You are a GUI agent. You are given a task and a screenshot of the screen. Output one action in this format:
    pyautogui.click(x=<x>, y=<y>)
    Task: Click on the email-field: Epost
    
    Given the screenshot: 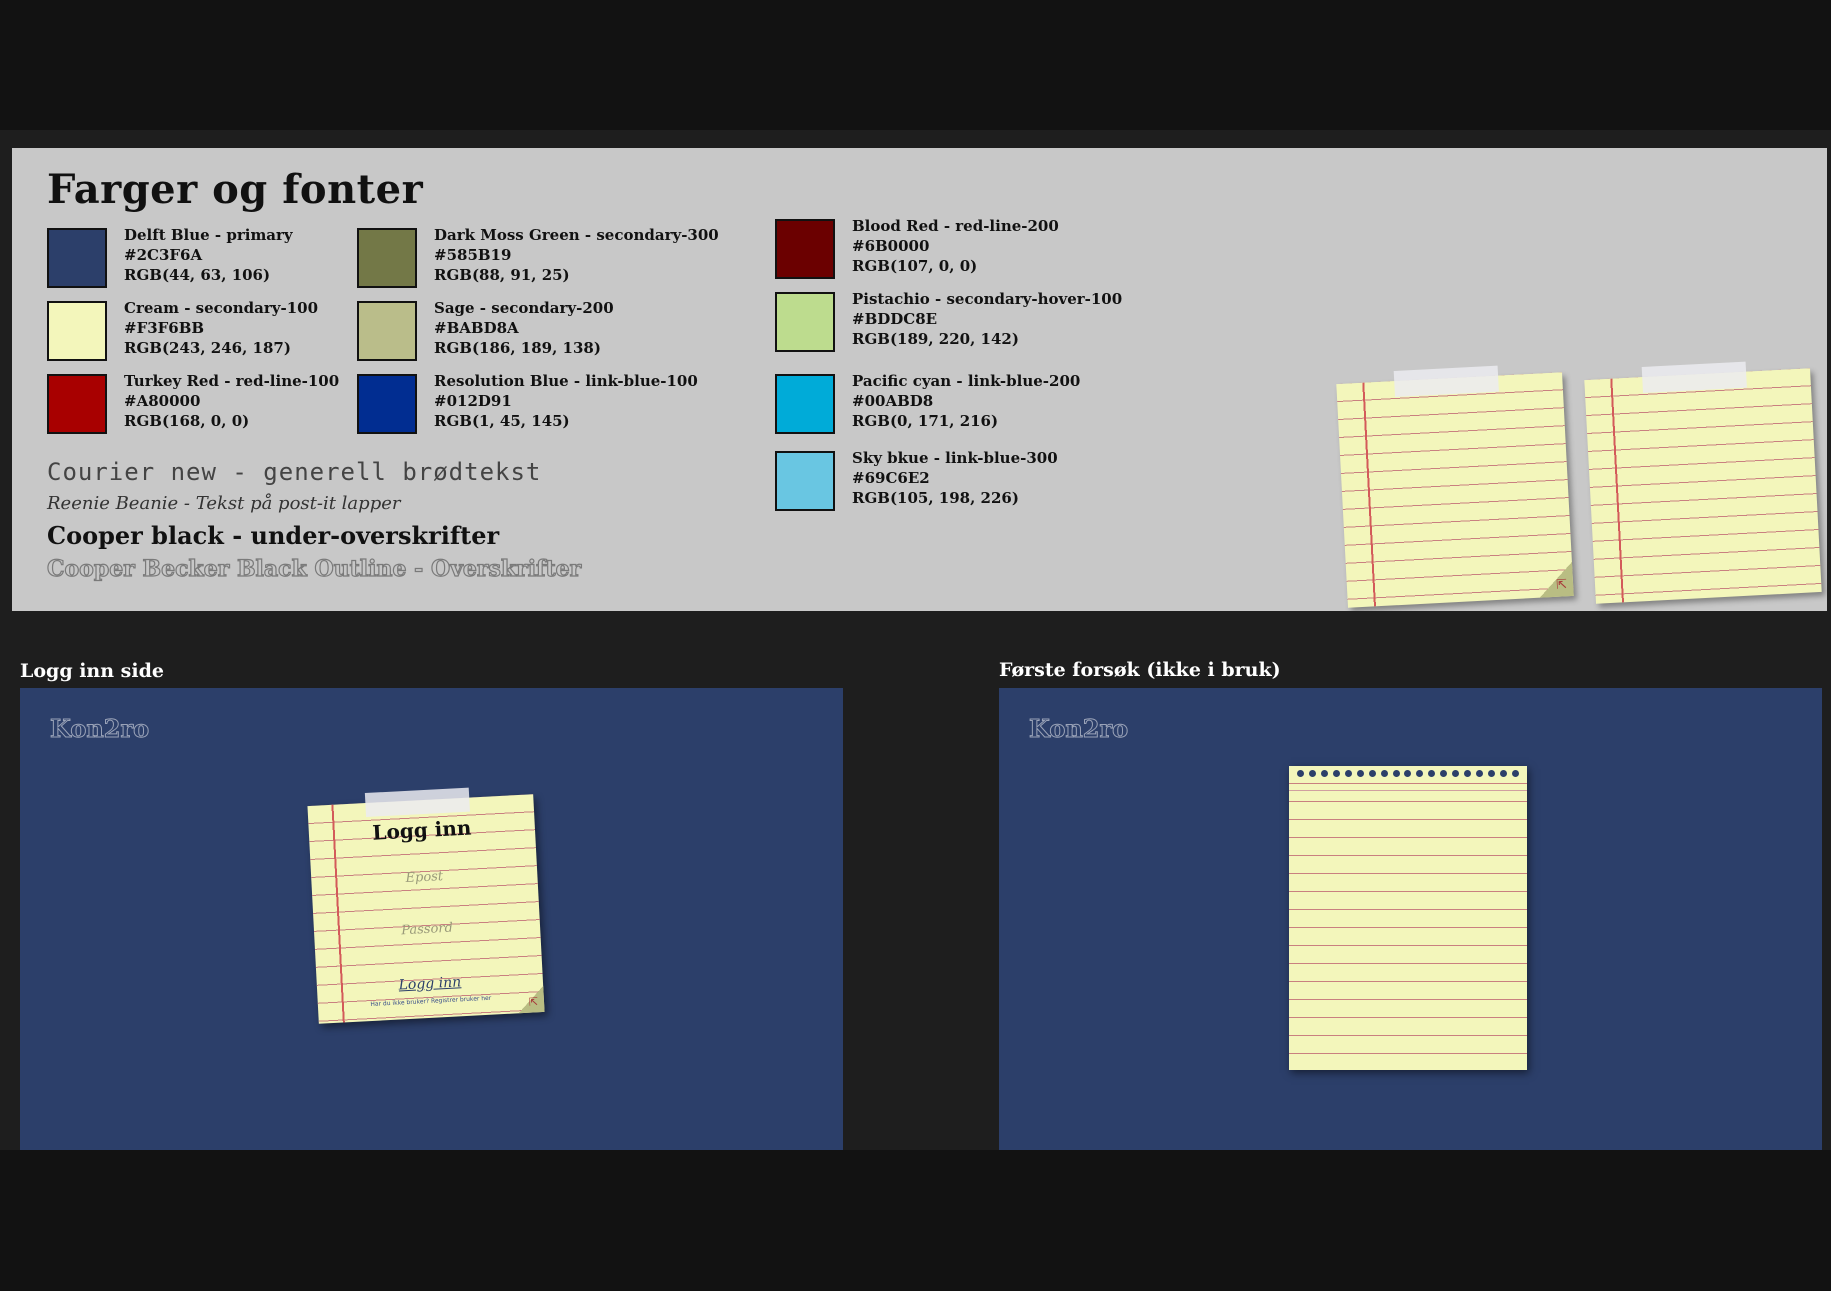 What is the action you would take?
    pyautogui.click(x=424, y=877)
    